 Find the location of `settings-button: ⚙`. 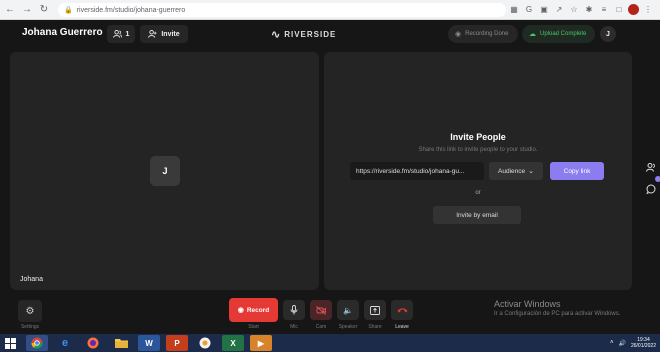

settings-button: ⚙ is located at coordinates (30, 311).